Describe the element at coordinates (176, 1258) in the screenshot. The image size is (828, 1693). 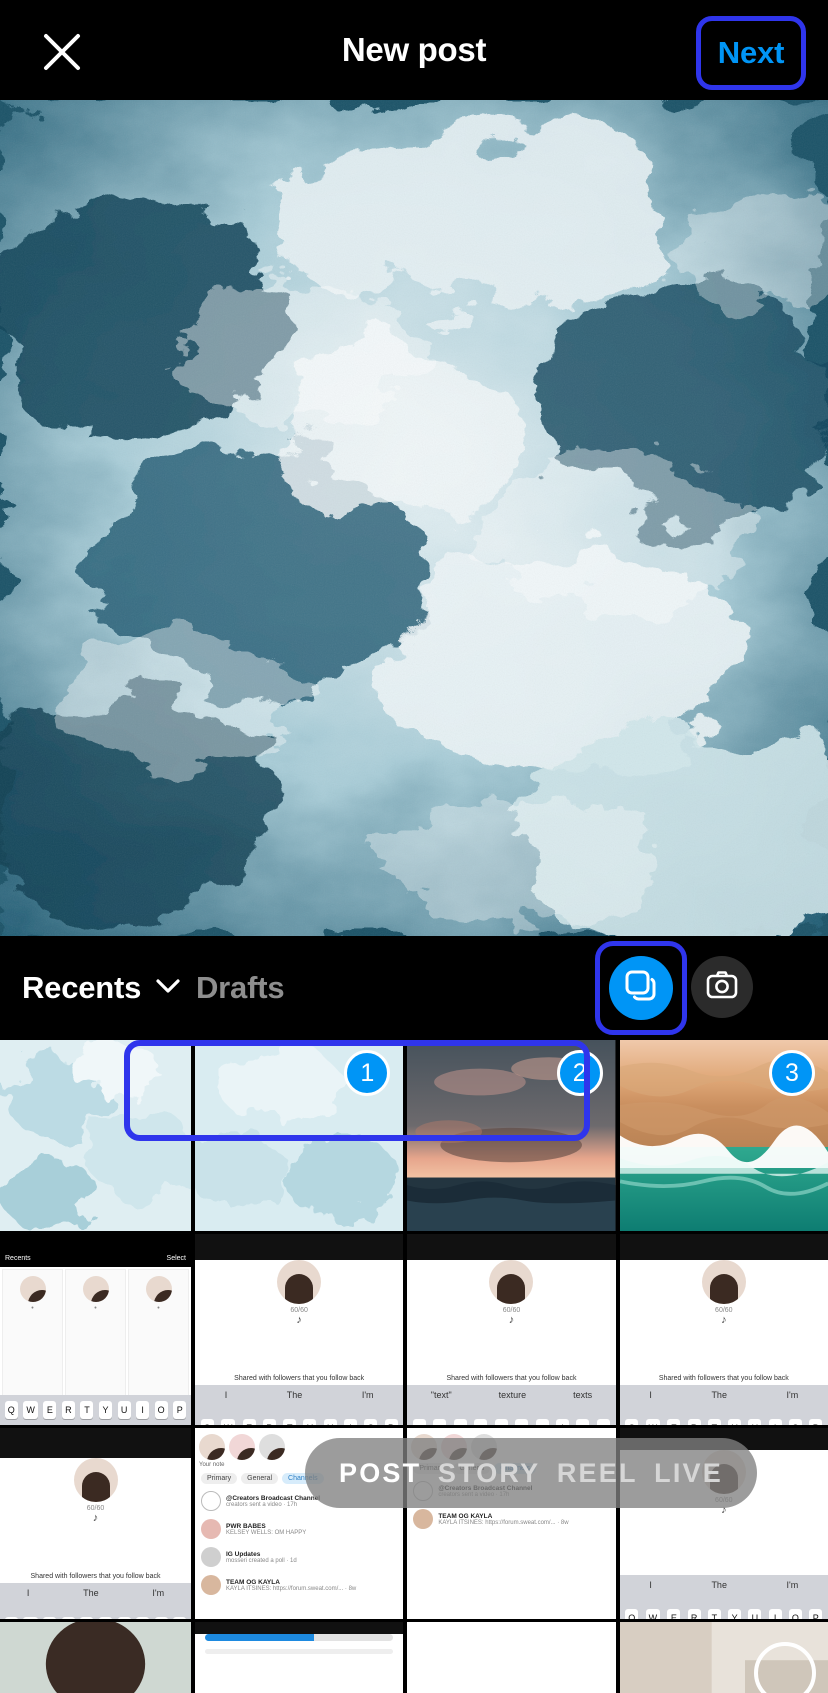
I see `screenshot-select-label: Select` at that location.